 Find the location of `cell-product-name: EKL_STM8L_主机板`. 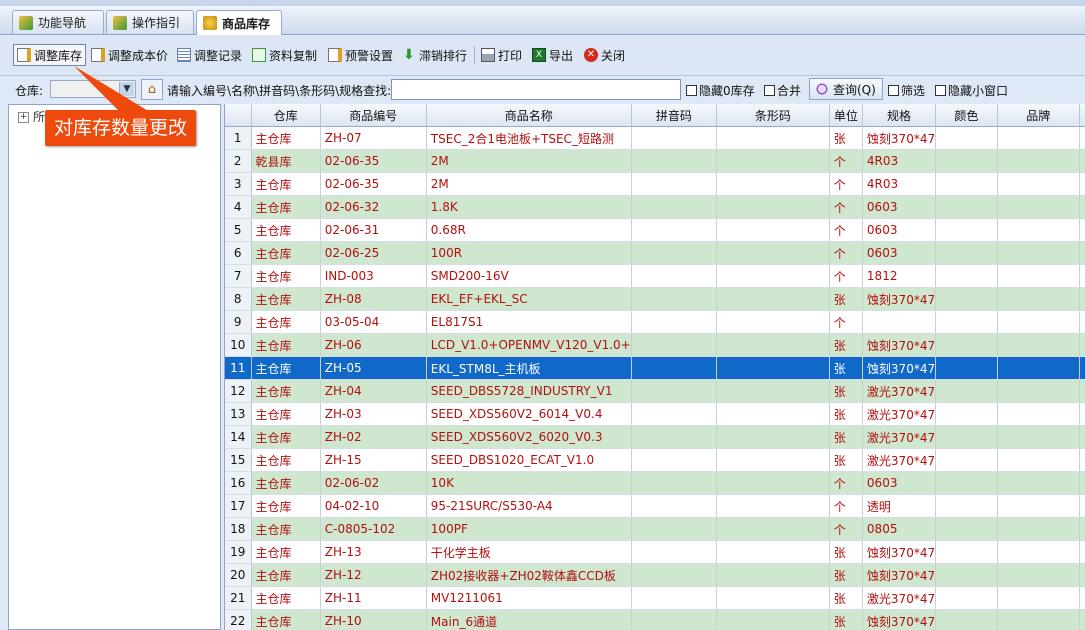

cell-product-name: EKL_STM8L_主机板 is located at coordinates (529, 368).